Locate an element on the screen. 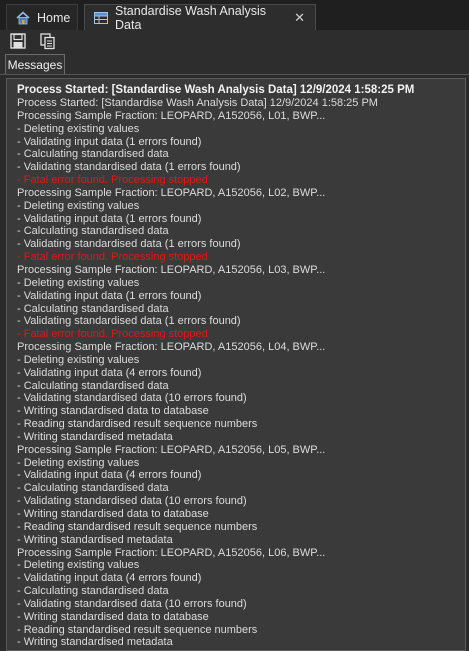 Image resolution: width=469 pixels, height=651 pixels. tab-home-label: Home is located at coordinates (54, 17).